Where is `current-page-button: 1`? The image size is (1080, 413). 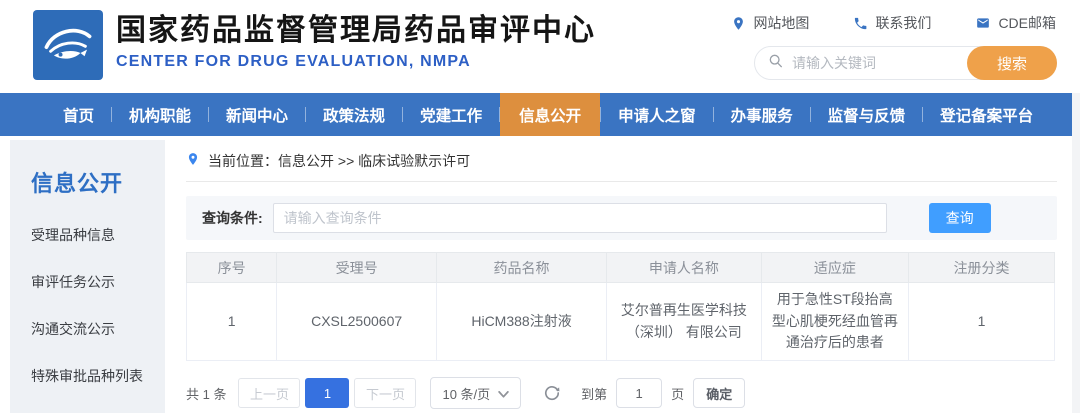
current-page-button: 1 is located at coordinates (327, 393).